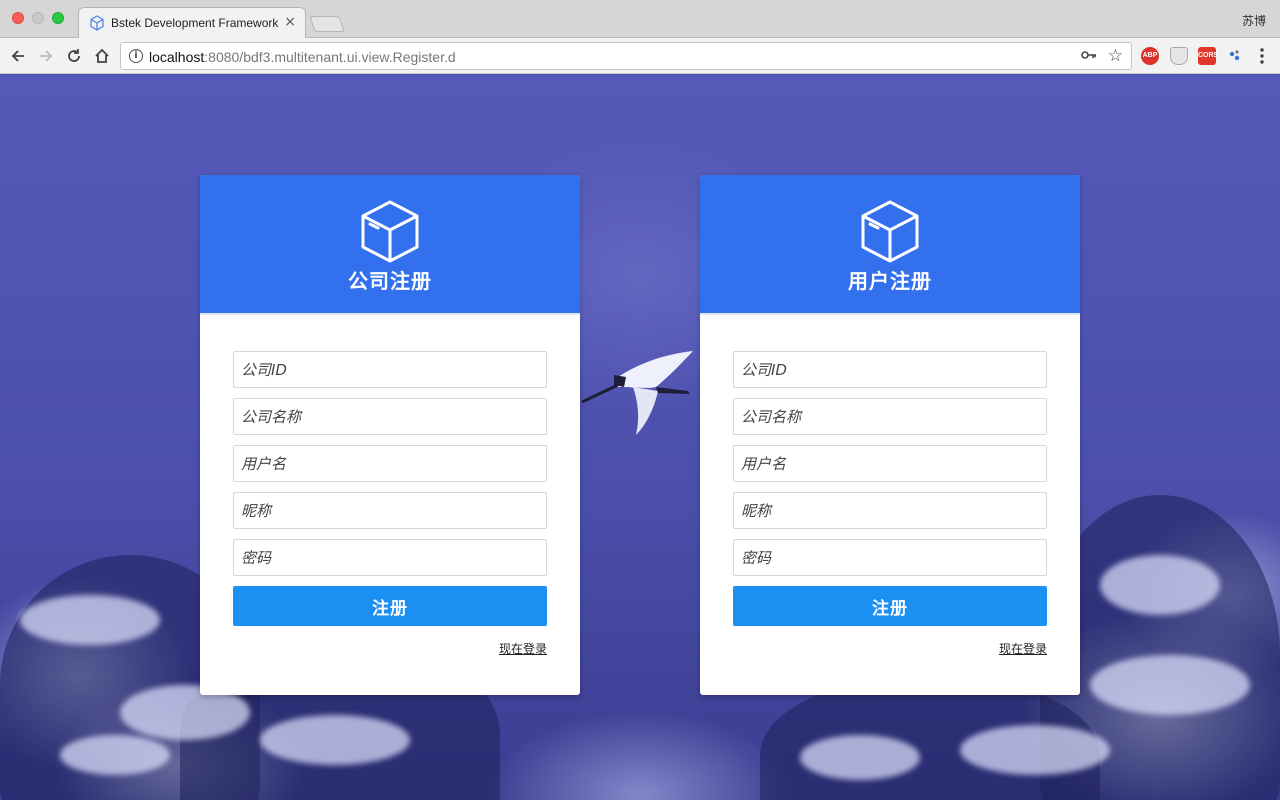 The width and height of the screenshot is (1280, 800). I want to click on tab-title: Bstek Development Framework, so click(195, 23).